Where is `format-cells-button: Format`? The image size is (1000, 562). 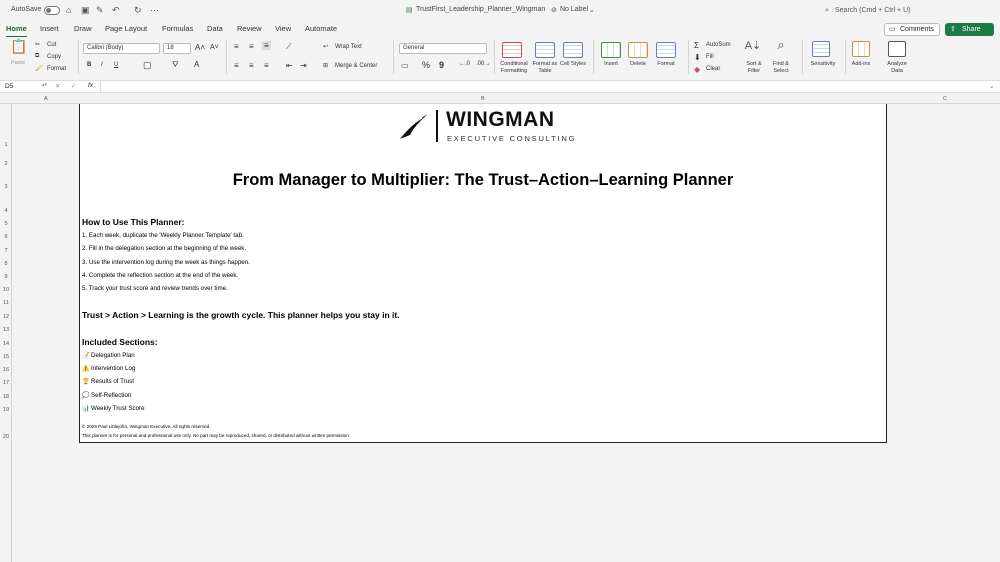 format-cells-button: Format is located at coordinates (666, 64).